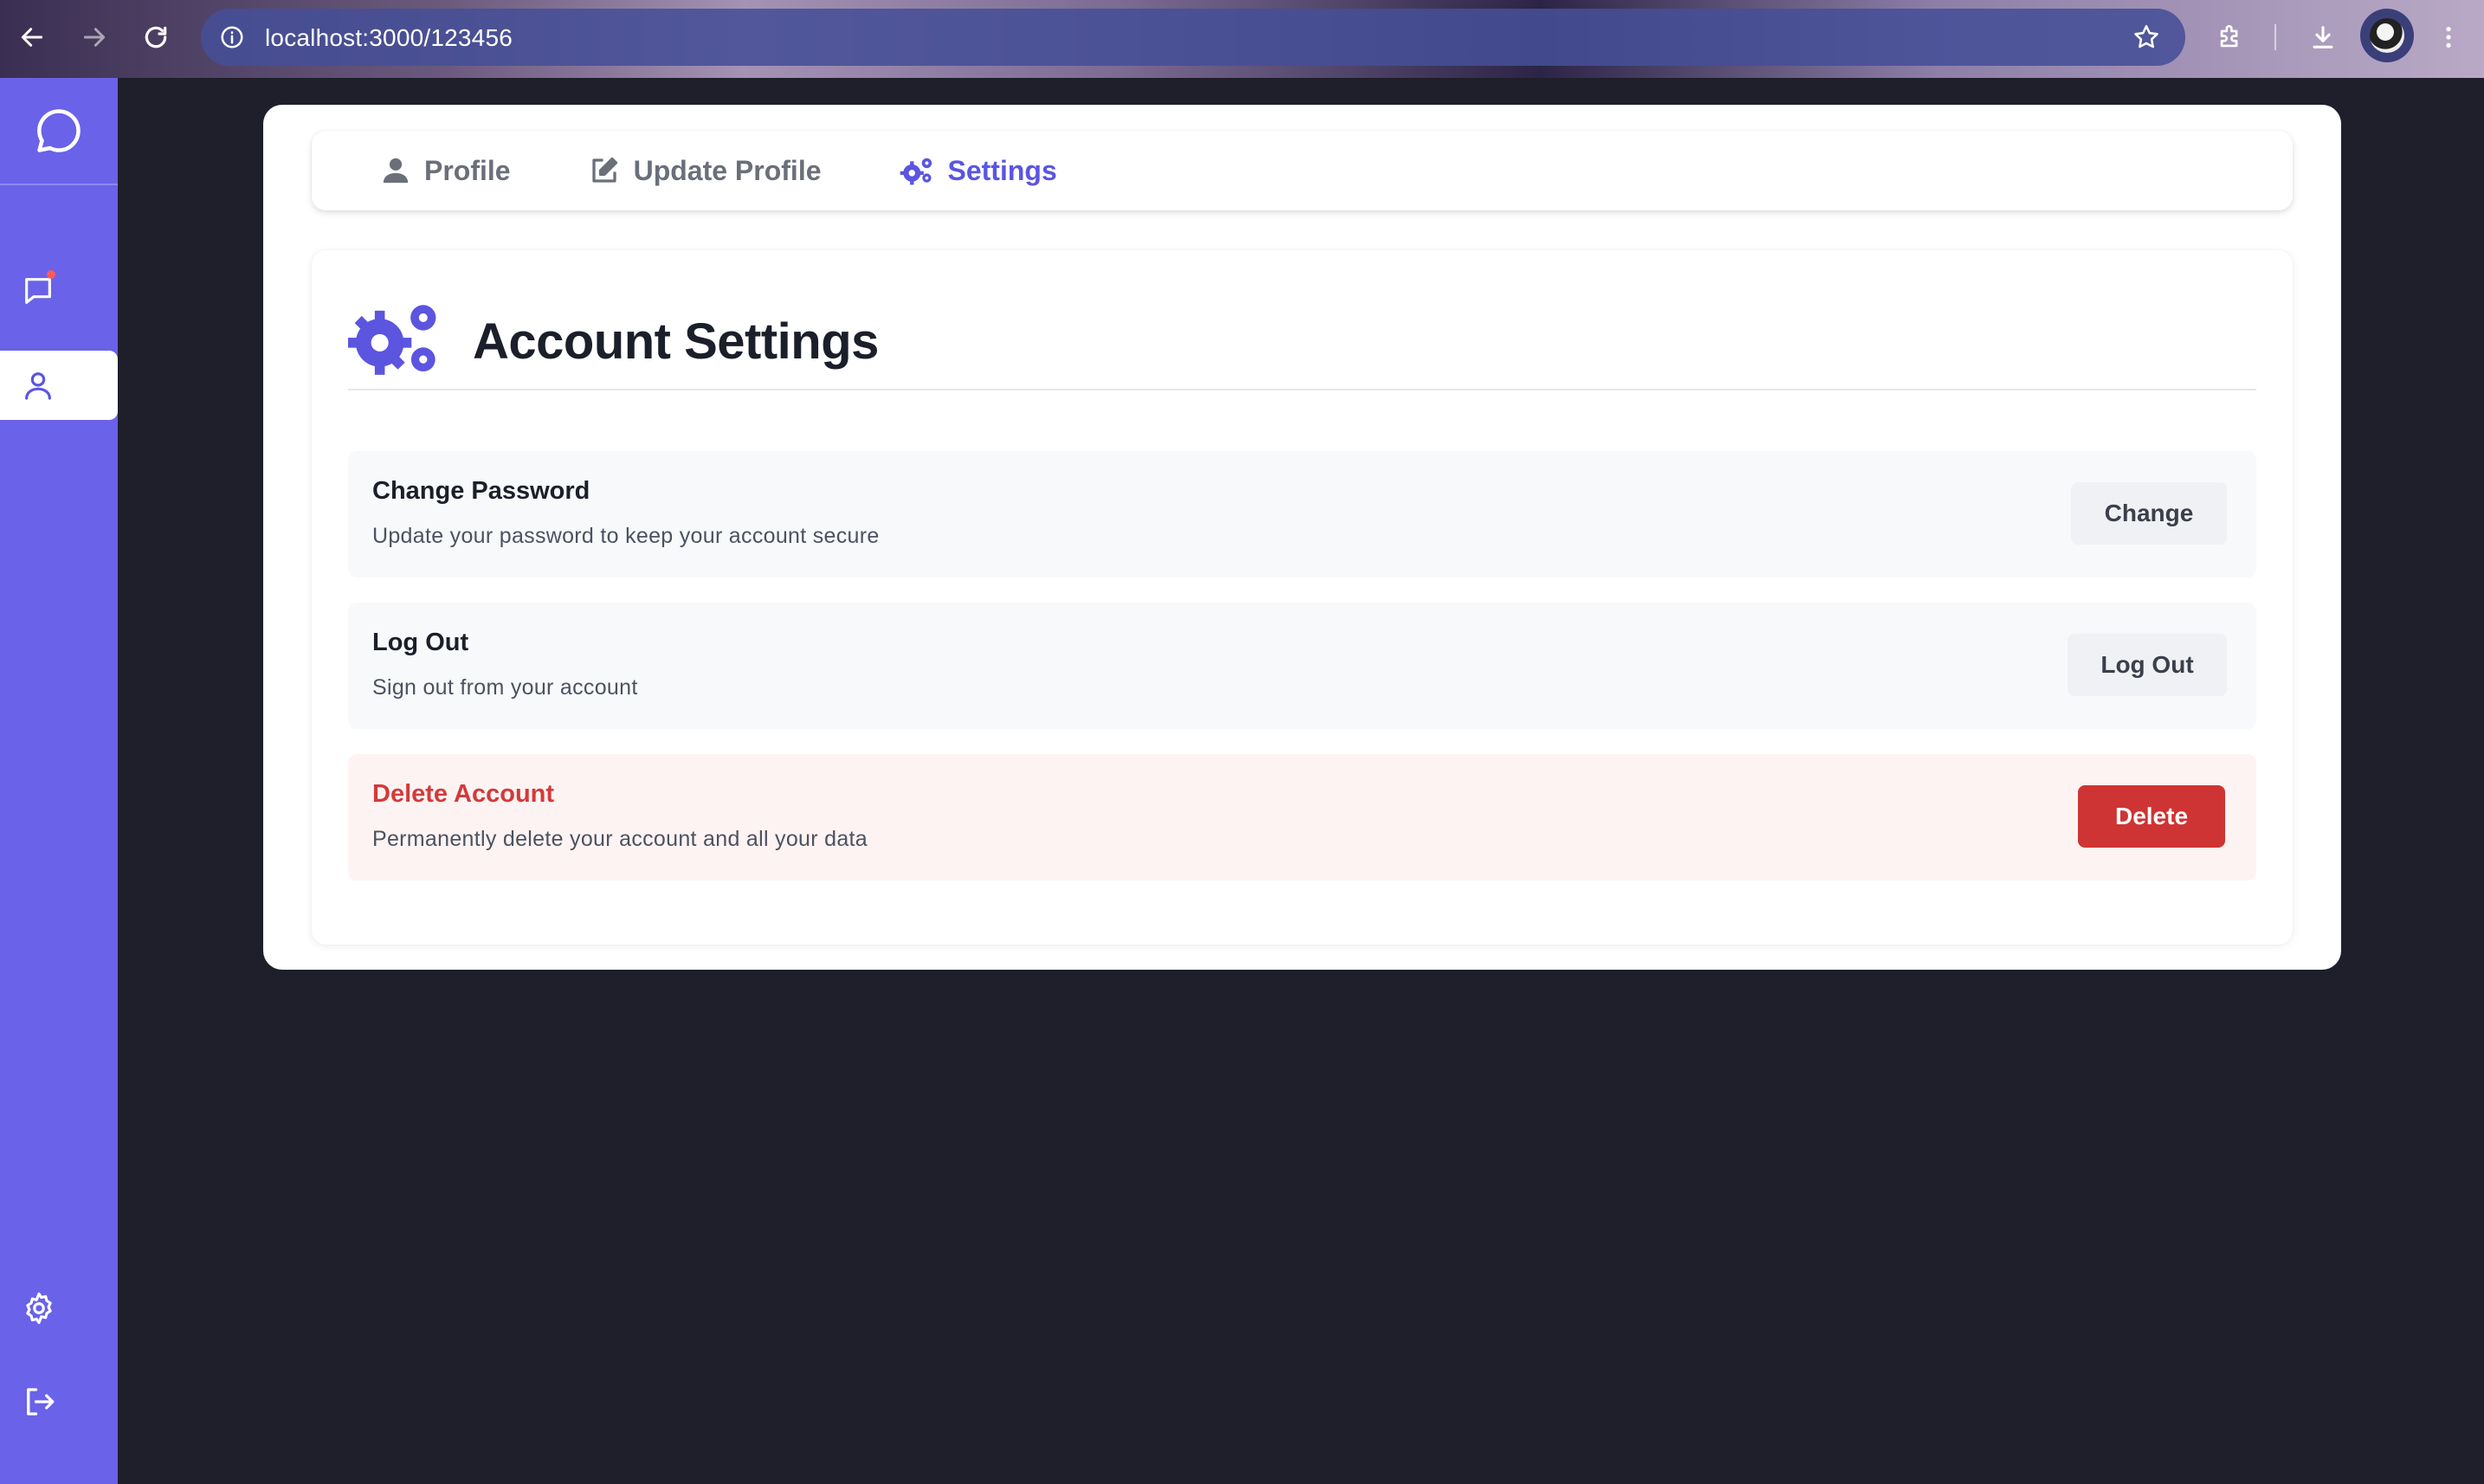 The width and height of the screenshot is (2484, 1484). Describe the element at coordinates (51, 274) in the screenshot. I see `notification-dot` at that location.